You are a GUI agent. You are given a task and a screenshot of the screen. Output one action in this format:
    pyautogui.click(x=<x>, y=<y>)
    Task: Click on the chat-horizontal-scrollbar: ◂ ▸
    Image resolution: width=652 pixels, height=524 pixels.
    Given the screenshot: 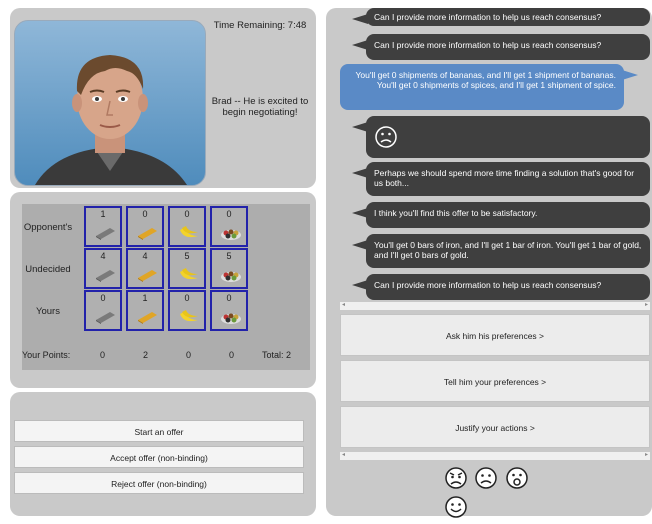 What is the action you would take?
    pyautogui.click(x=495, y=306)
    